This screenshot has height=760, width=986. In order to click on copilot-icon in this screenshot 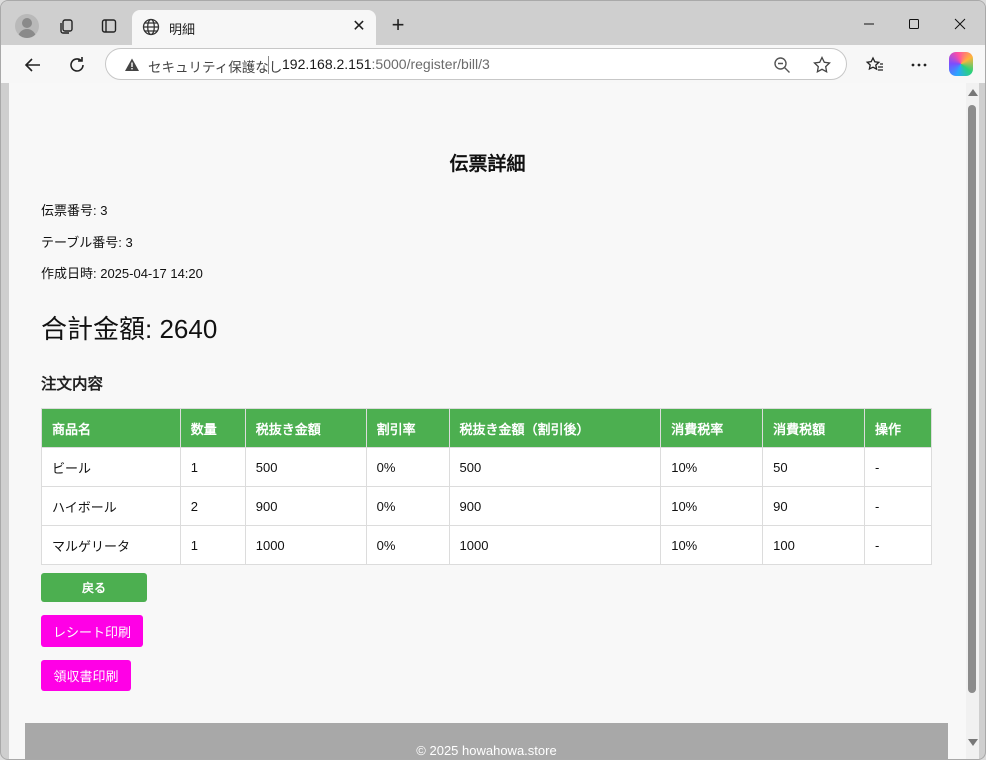, I will do `click(961, 64)`.